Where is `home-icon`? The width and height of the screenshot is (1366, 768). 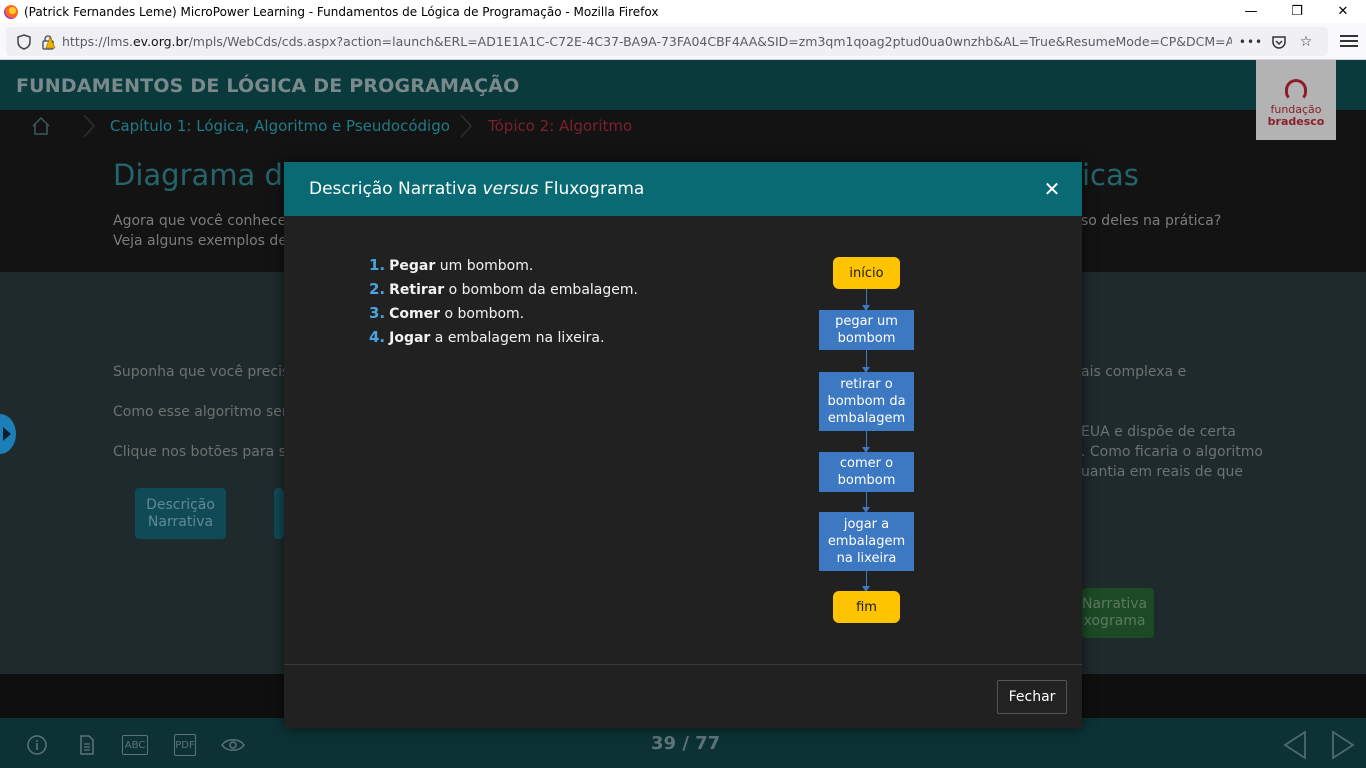 home-icon is located at coordinates (41, 126).